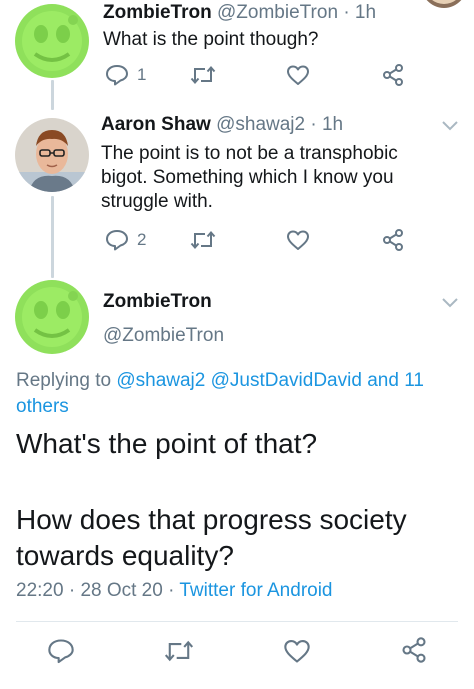 The image size is (474, 689). What do you see at coordinates (142, 239) in the screenshot?
I see `reply-count: 2` at bounding box center [142, 239].